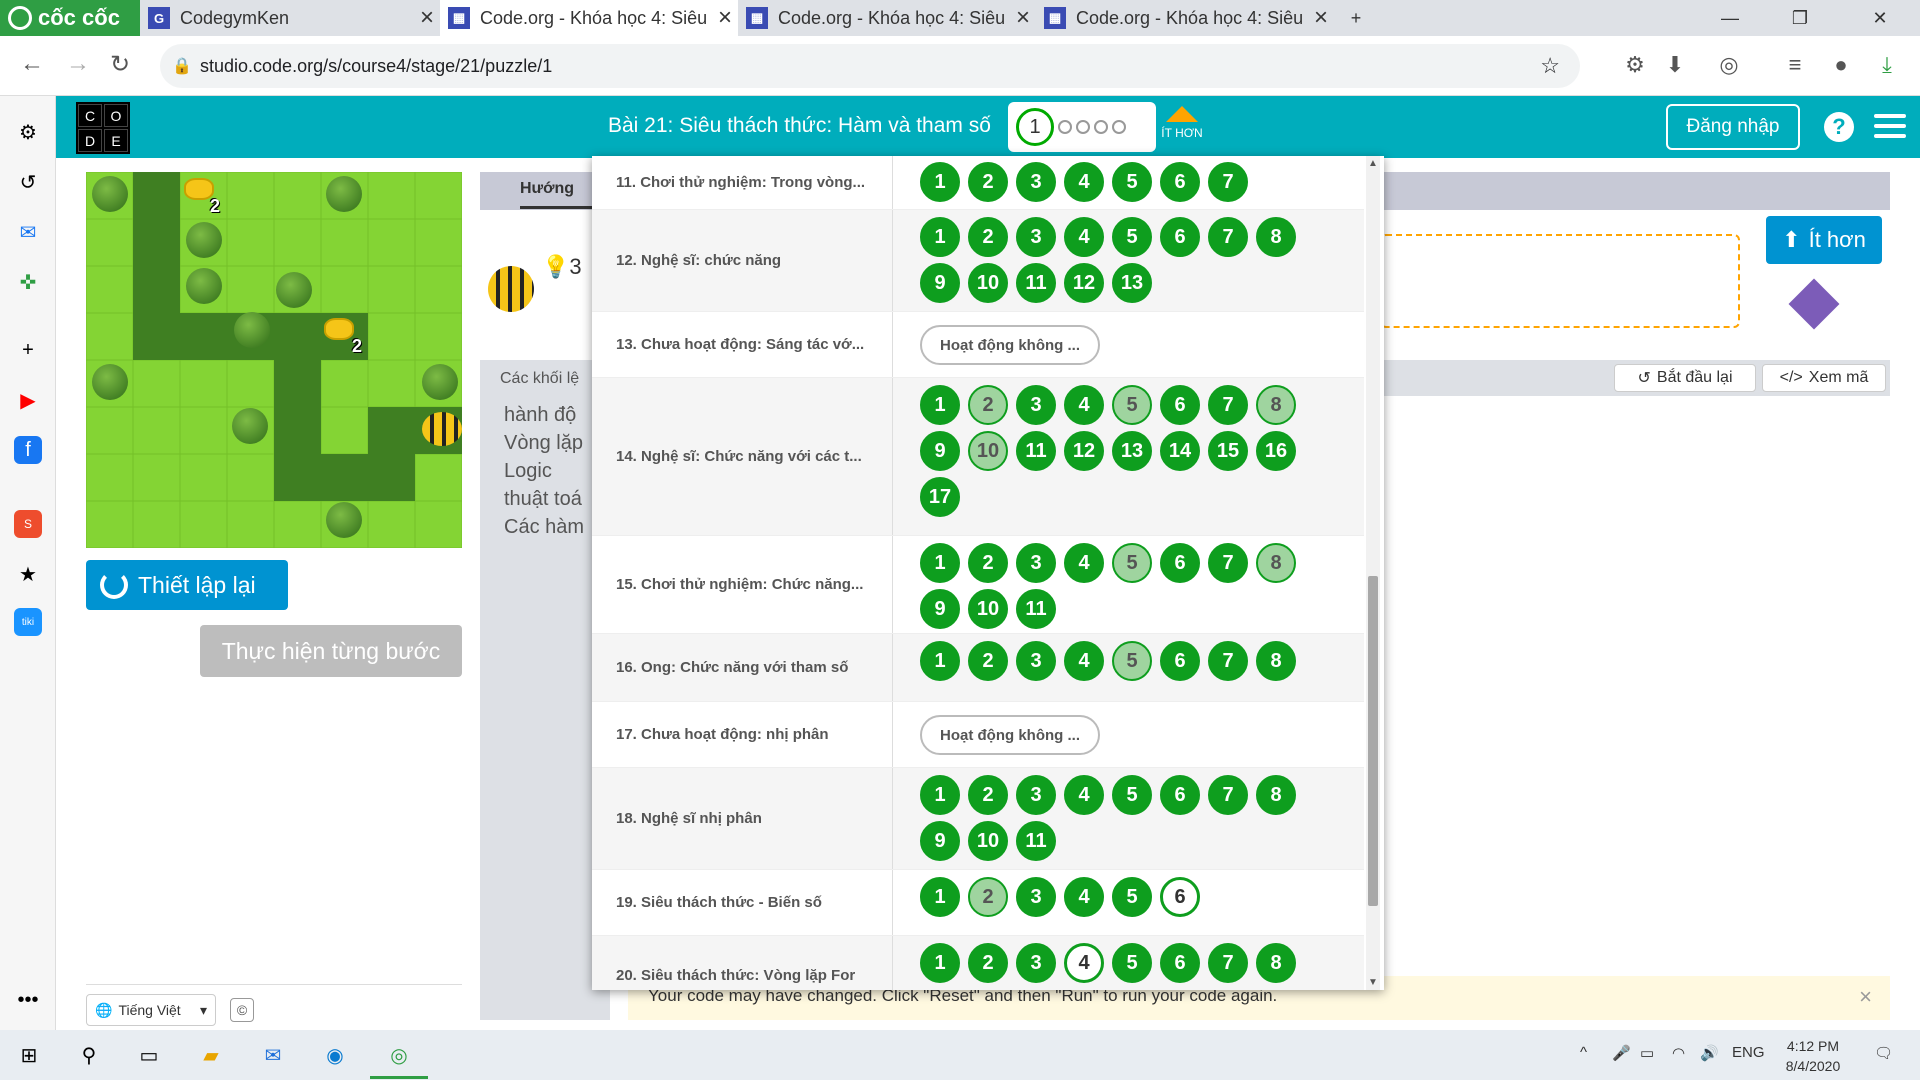 This screenshot has height=1080, width=1920. Describe the element at coordinates (1228, 451) in the screenshot. I see `level-bubble: 15` at that location.